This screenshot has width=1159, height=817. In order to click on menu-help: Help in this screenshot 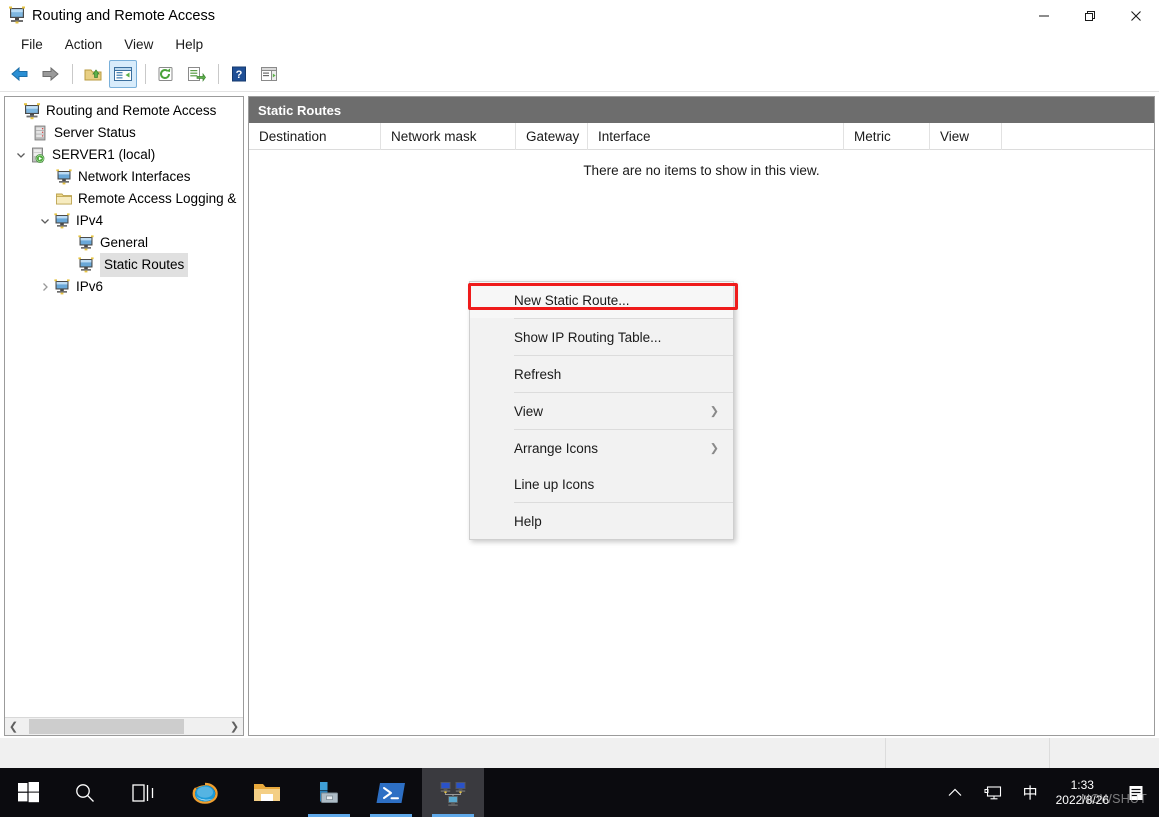, I will do `click(189, 44)`.